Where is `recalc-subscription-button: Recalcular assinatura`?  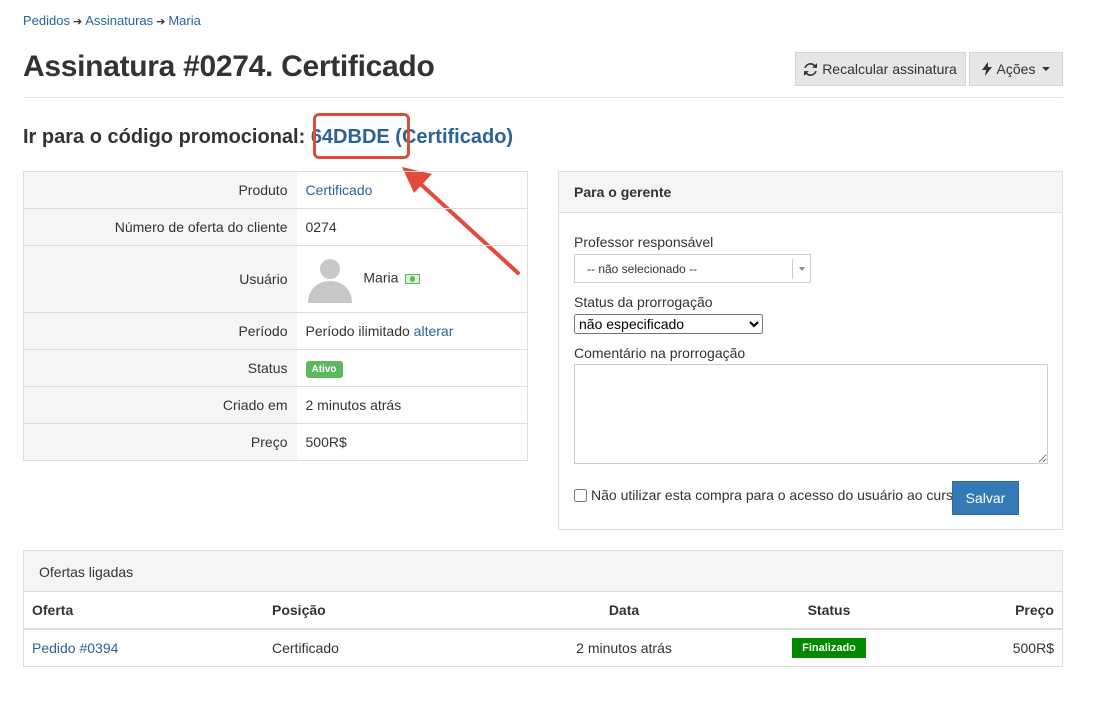 recalc-subscription-button: Recalcular assinatura is located at coordinates (880, 69).